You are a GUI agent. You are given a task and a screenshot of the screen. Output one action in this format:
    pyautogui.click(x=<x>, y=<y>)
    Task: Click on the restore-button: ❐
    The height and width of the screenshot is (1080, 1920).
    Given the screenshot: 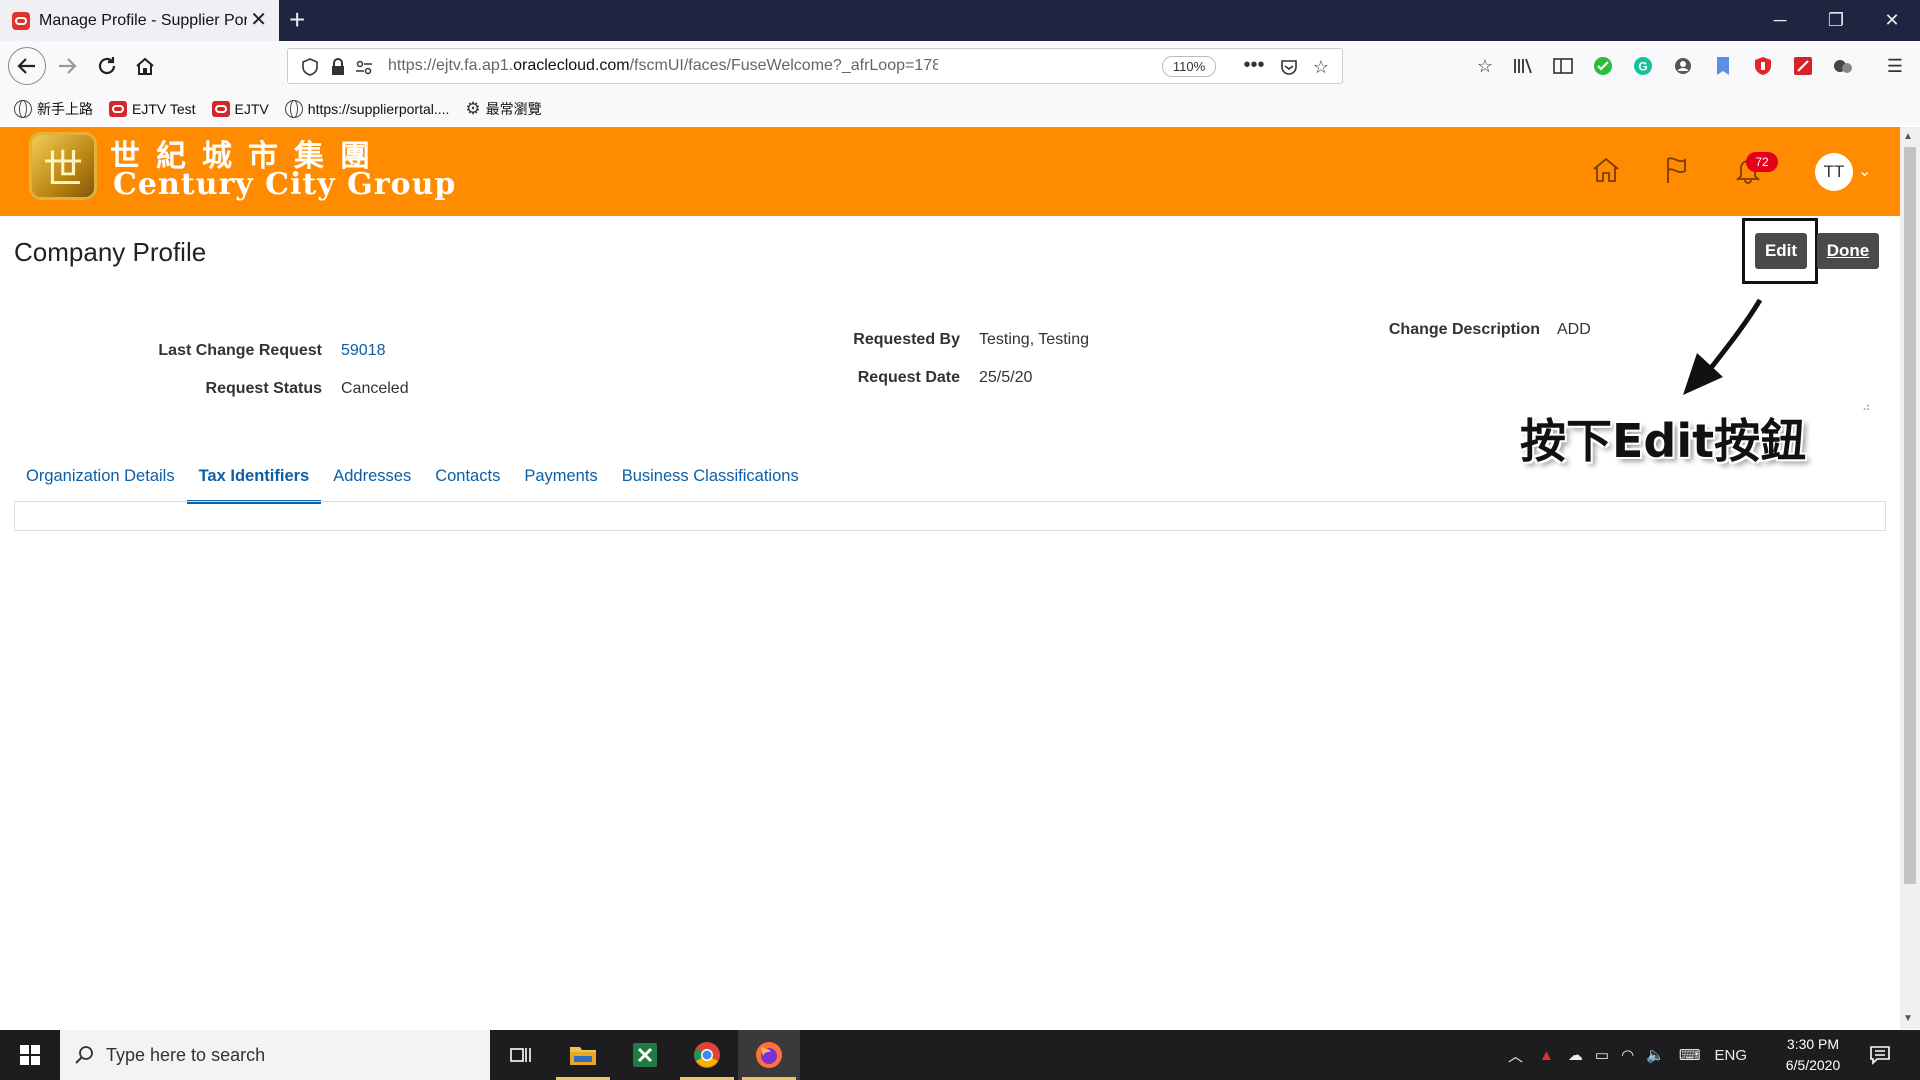 What is the action you would take?
    pyautogui.click(x=1836, y=20)
    